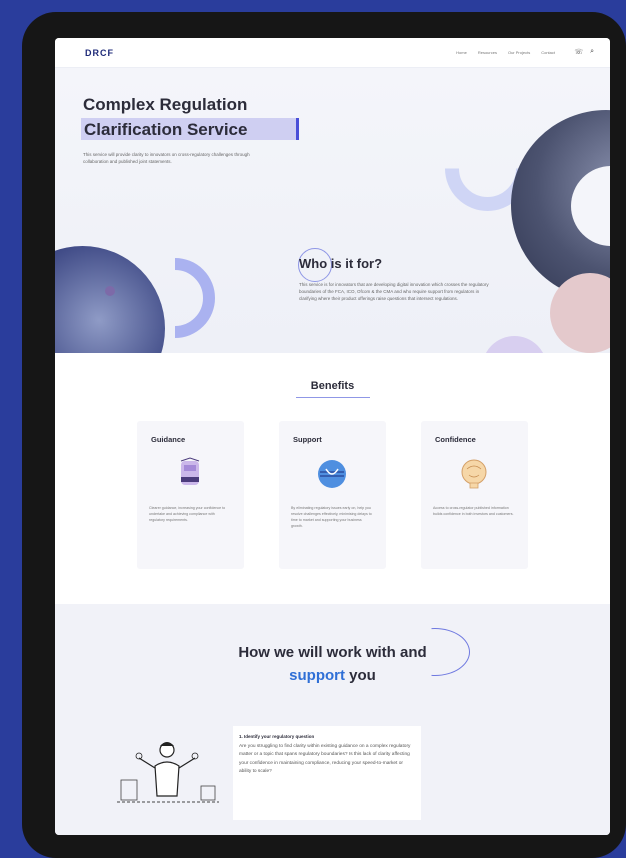  I want to click on benefits-title: Benefits, so click(332, 386).